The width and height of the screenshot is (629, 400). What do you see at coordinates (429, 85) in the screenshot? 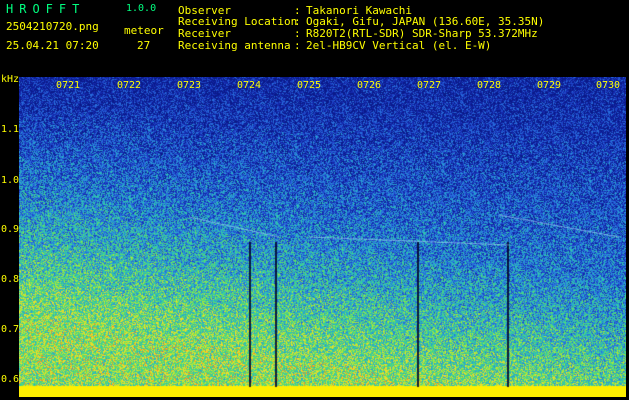
I see `time-tick-0727: 0727` at bounding box center [429, 85].